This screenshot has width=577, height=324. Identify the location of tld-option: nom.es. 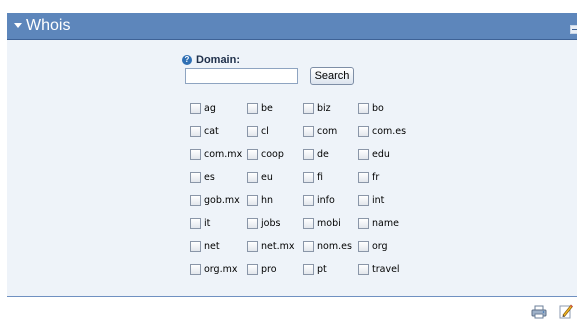
(327, 246).